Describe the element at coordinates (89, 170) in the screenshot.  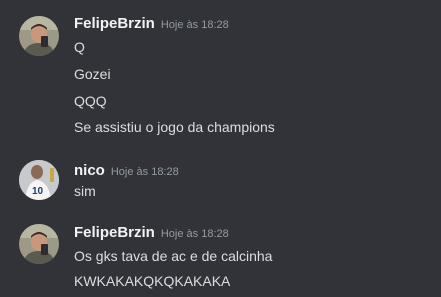
I see `username: nico` at that location.